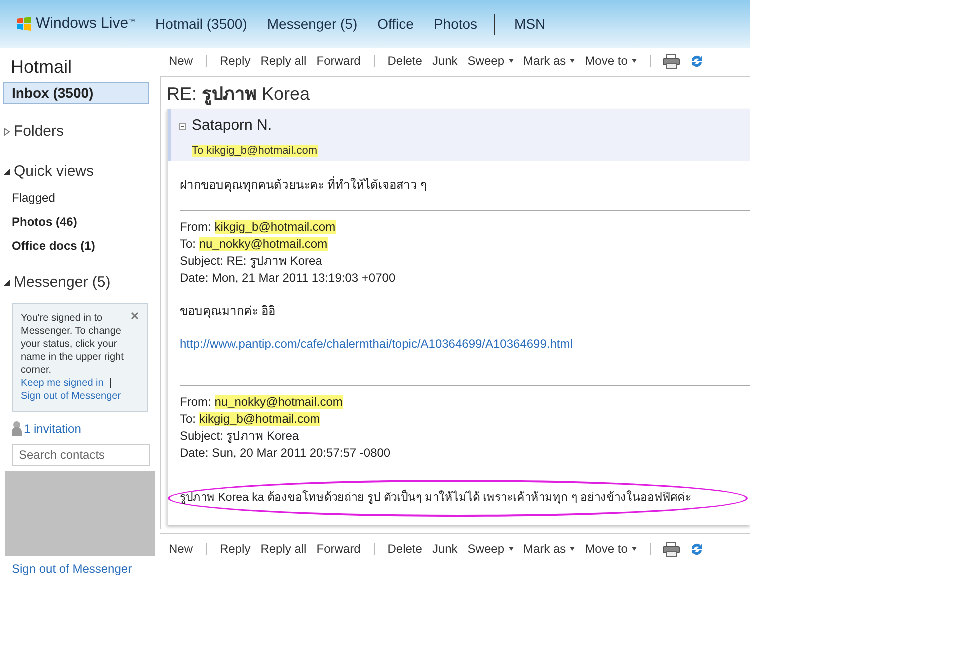  What do you see at coordinates (71, 396) in the screenshot?
I see `notice-link: Sign out of Messenger` at bounding box center [71, 396].